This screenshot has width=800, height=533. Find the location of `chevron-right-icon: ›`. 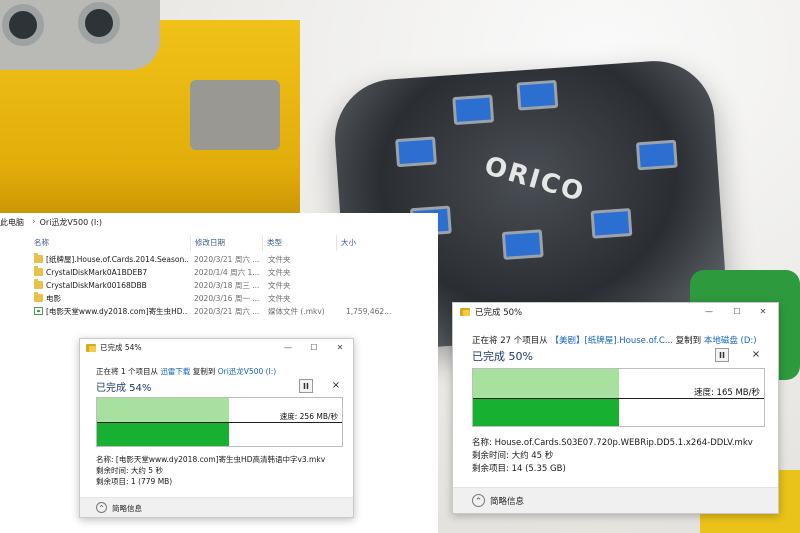

chevron-right-icon: › is located at coordinates (34, 222).